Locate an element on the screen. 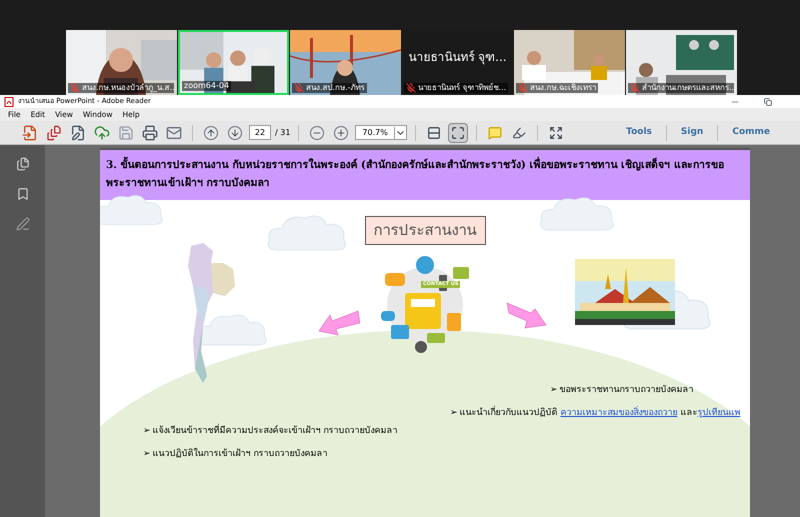 The width and height of the screenshot is (800, 517). caret-icon is located at coordinates (400, 132).